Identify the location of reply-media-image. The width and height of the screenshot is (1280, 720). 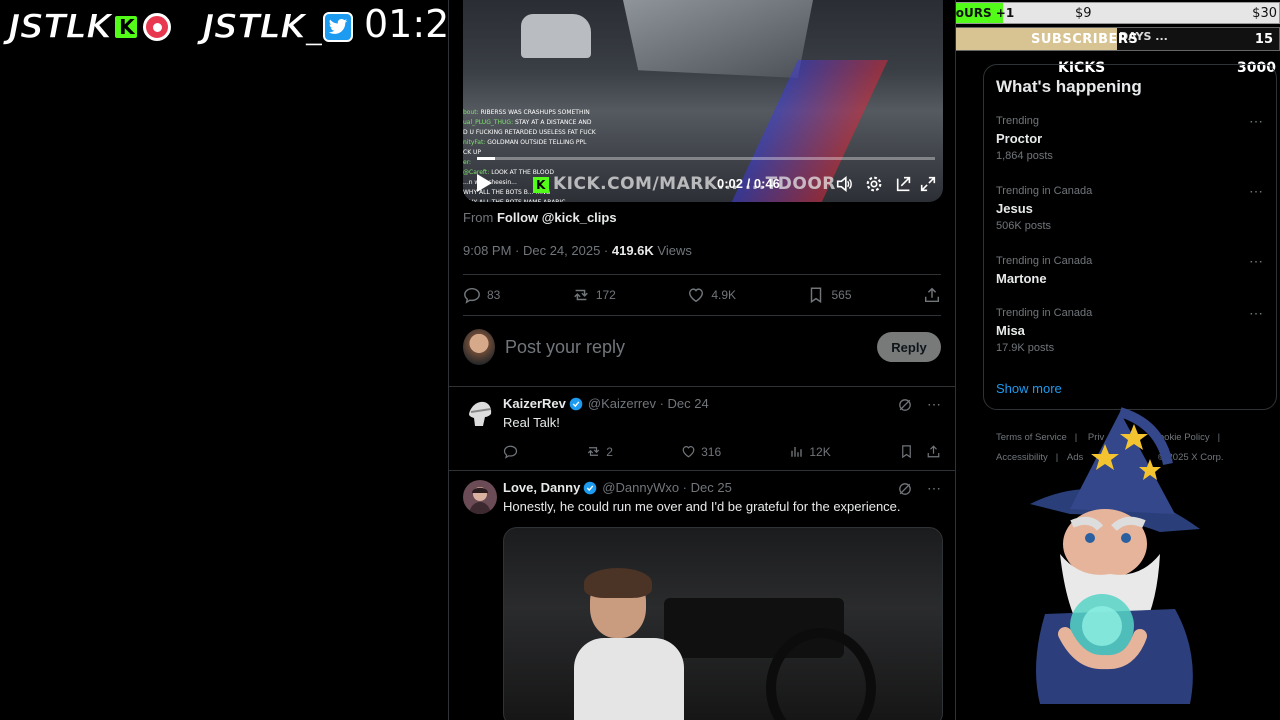
(723, 623).